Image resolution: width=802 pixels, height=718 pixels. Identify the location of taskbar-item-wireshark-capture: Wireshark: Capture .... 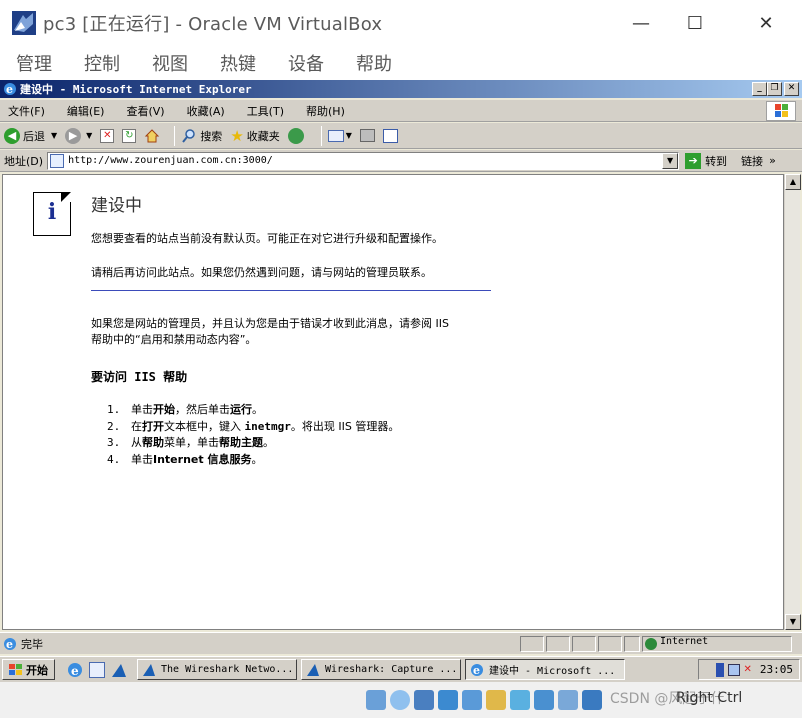
(381, 669).